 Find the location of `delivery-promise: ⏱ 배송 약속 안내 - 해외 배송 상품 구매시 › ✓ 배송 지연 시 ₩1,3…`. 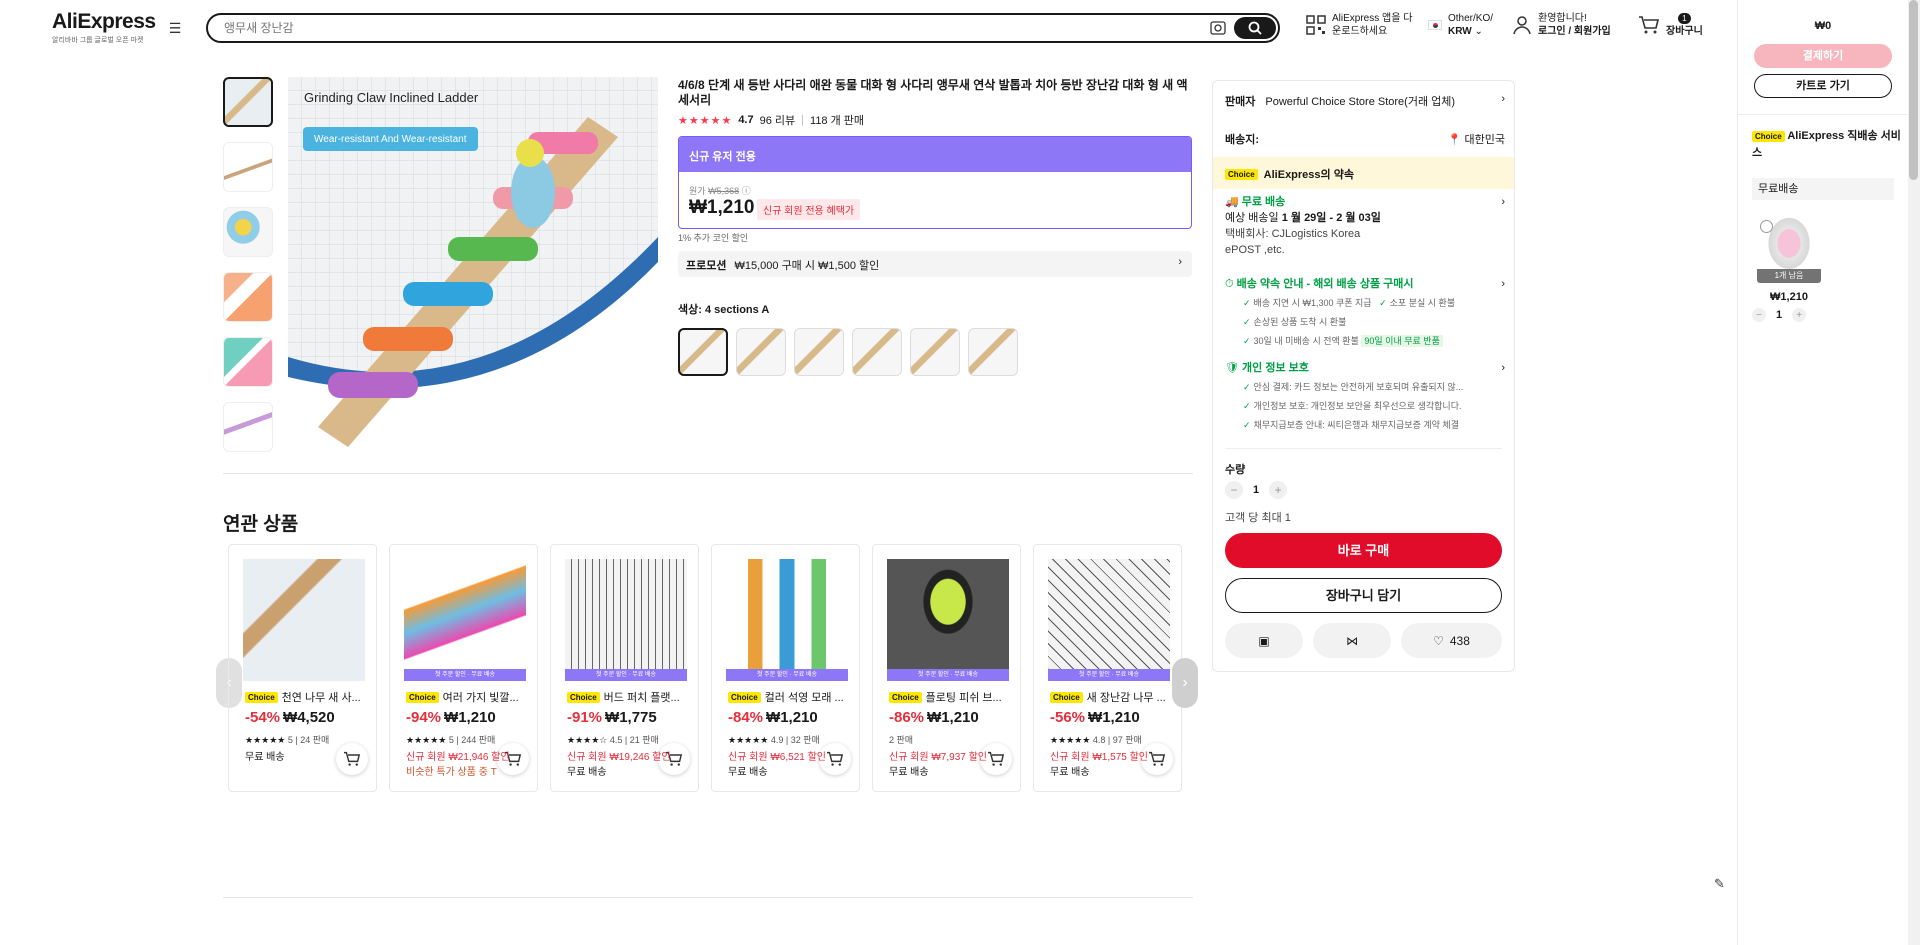

delivery-promise: ⏱ 배송 약속 안내 - 해외 배송 상품 구매시 › ✓ 배송 지연 시 ₩1,3… is located at coordinates (1365, 313).